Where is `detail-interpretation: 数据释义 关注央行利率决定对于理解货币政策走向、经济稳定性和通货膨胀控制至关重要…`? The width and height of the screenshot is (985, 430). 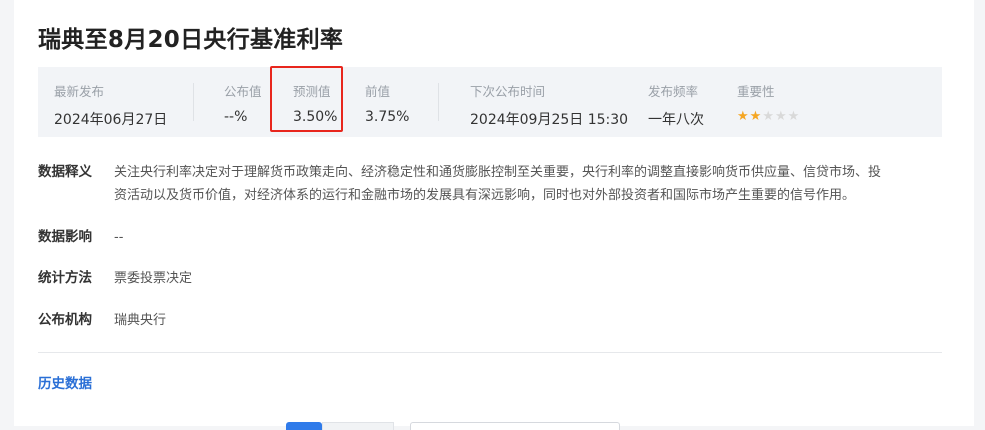
detail-interpretation: 数据释义 关注央行利率决定对于理解货币政策走向、经济稳定性和通货膨胀控制至关重要… is located at coordinates (459, 184).